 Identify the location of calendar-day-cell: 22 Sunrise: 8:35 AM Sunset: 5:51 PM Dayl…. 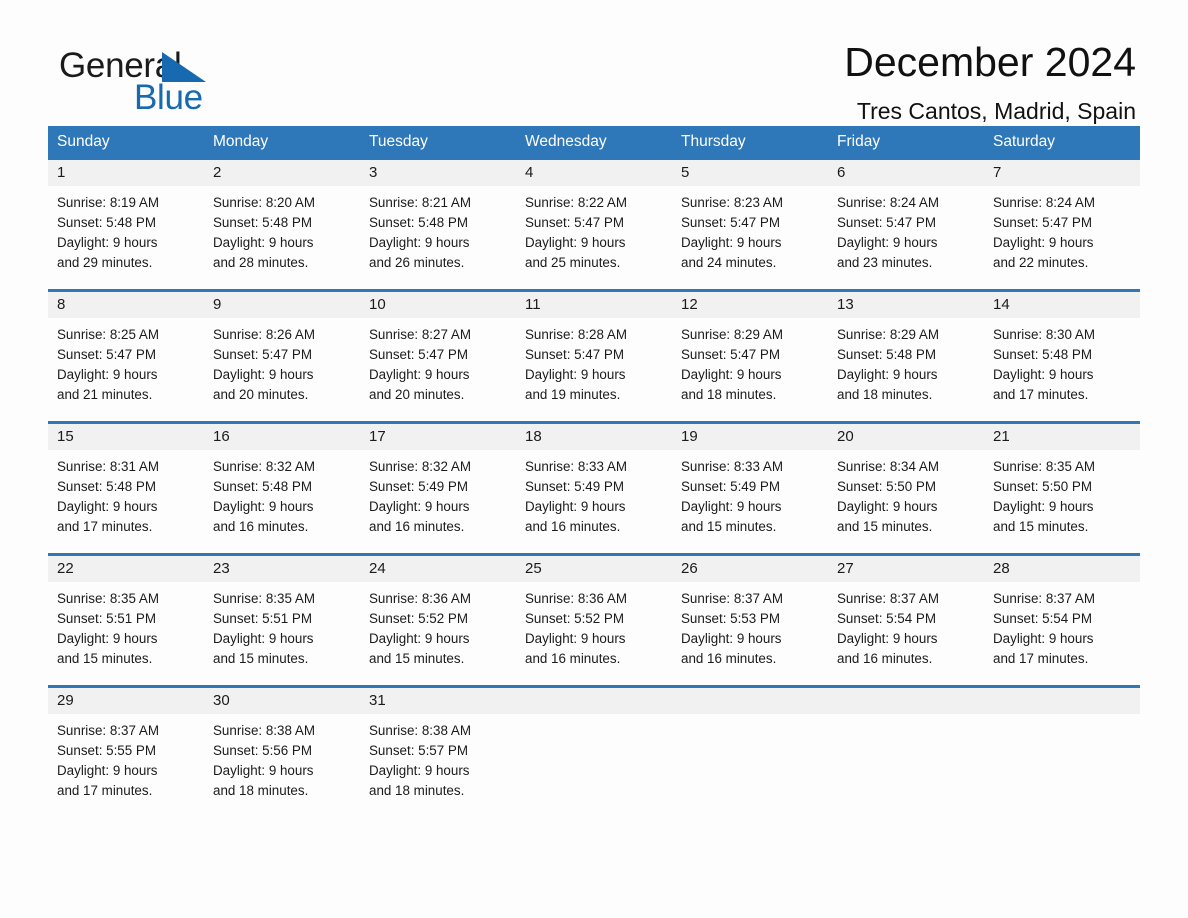
(126, 620).